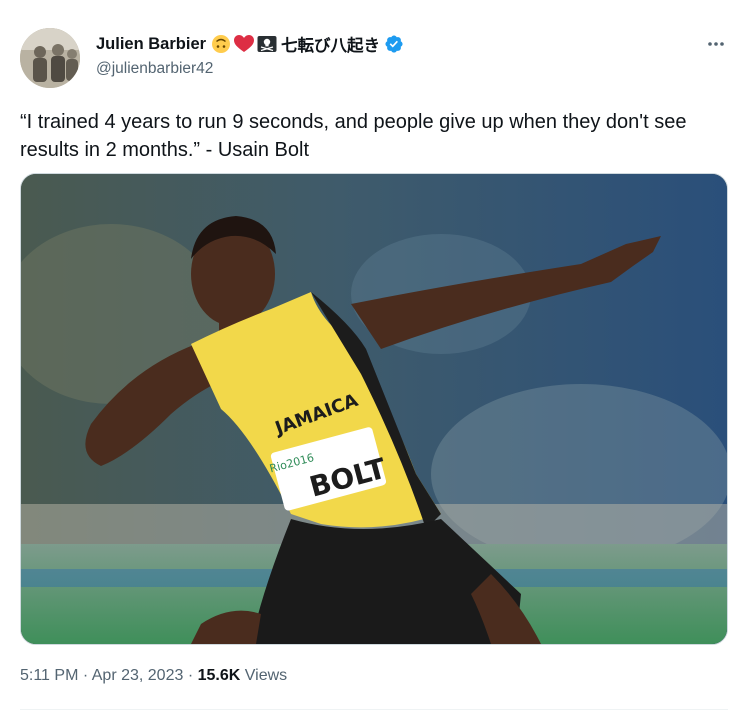 The height and width of the screenshot is (712, 748). I want to click on red-heart-icon, so click(244, 43).